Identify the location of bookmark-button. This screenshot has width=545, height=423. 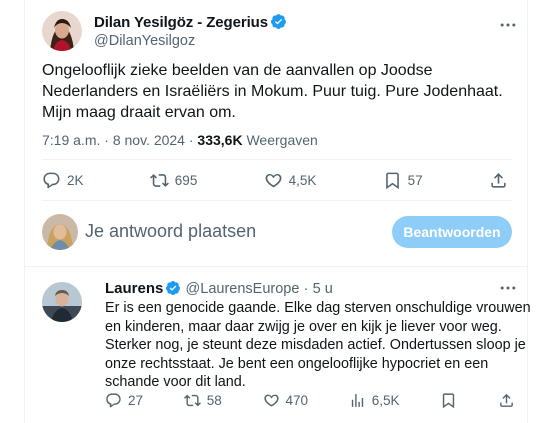
(448, 400).